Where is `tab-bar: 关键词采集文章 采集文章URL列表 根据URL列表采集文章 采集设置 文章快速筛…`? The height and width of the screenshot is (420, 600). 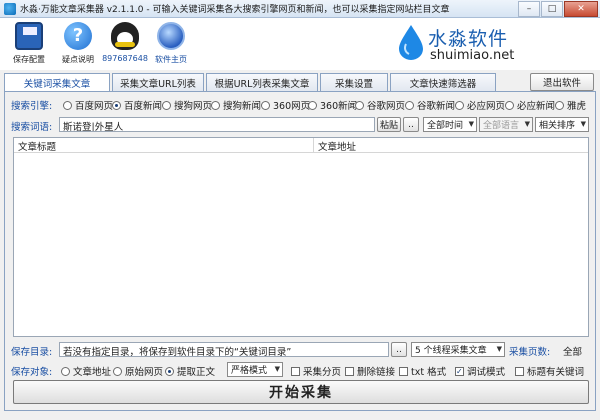
tab-bar: 关键词采集文章 采集文章URL列表 根据URL列表采集文章 采集设置 文章快速筛… is located at coordinates (300, 82).